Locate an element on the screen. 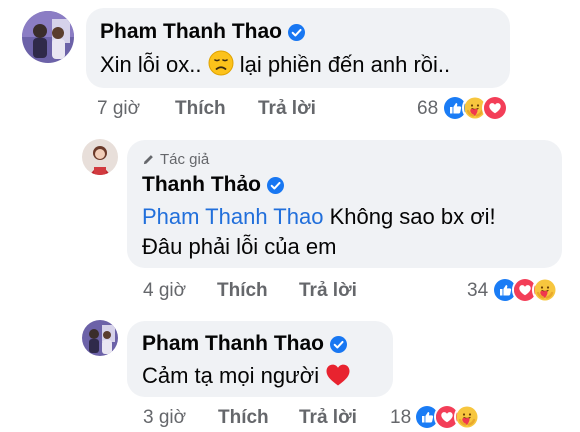  reaction-count: 34 is located at coordinates (477, 291).